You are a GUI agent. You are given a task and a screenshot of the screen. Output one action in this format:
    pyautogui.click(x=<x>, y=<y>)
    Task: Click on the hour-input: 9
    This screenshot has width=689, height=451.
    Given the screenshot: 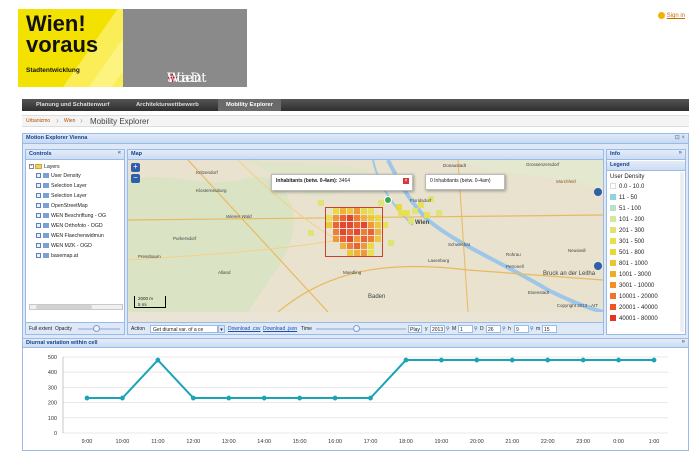 What is the action you would take?
    pyautogui.click(x=521, y=329)
    